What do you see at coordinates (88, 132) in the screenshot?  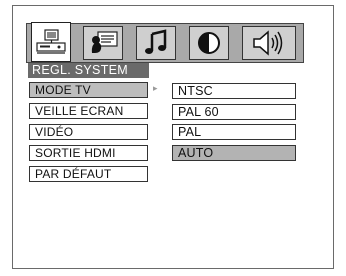 I see `menu-item-video: VIDÉO` at bounding box center [88, 132].